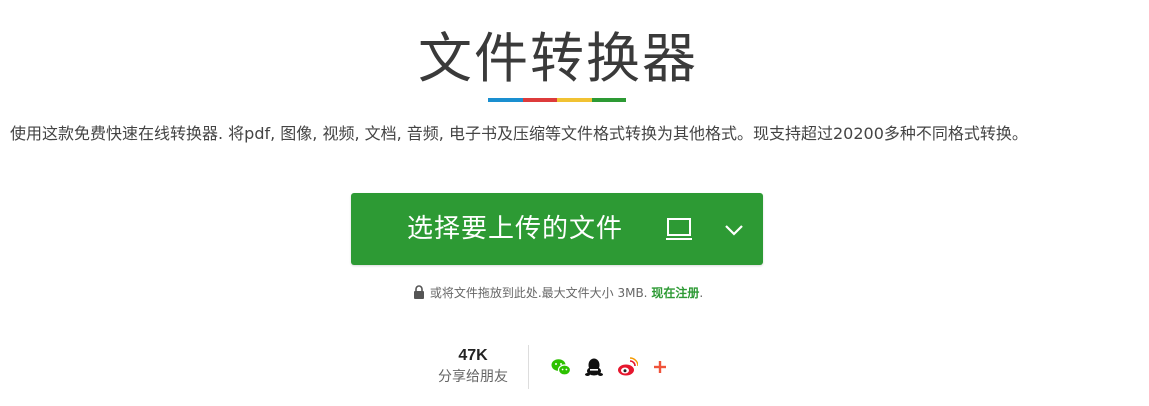 This screenshot has height=406, width=1149. Describe the element at coordinates (679, 229) in the screenshot. I see `folder-icon` at that location.